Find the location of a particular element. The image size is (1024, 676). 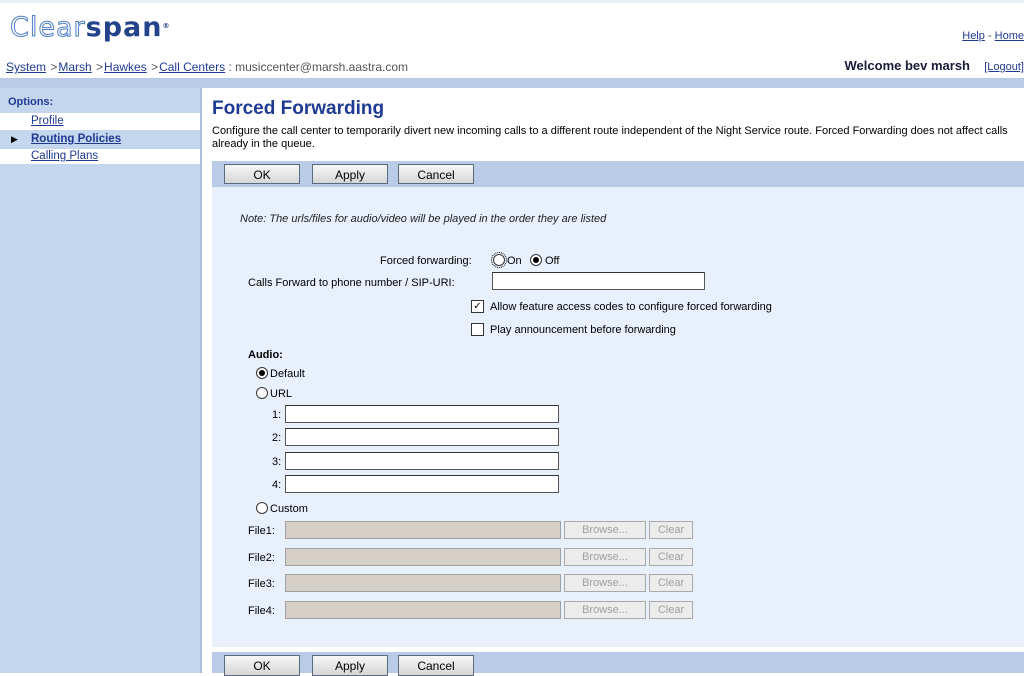

audio-custom-label: Custom is located at coordinates (289, 509).